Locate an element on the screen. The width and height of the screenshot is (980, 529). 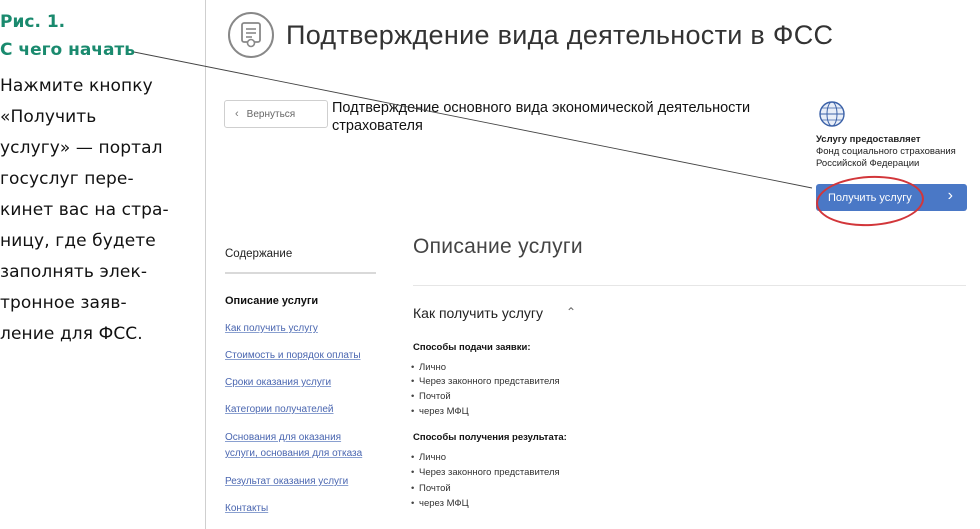
provider-label: Услугу предоставляет is located at coordinates (868, 139).